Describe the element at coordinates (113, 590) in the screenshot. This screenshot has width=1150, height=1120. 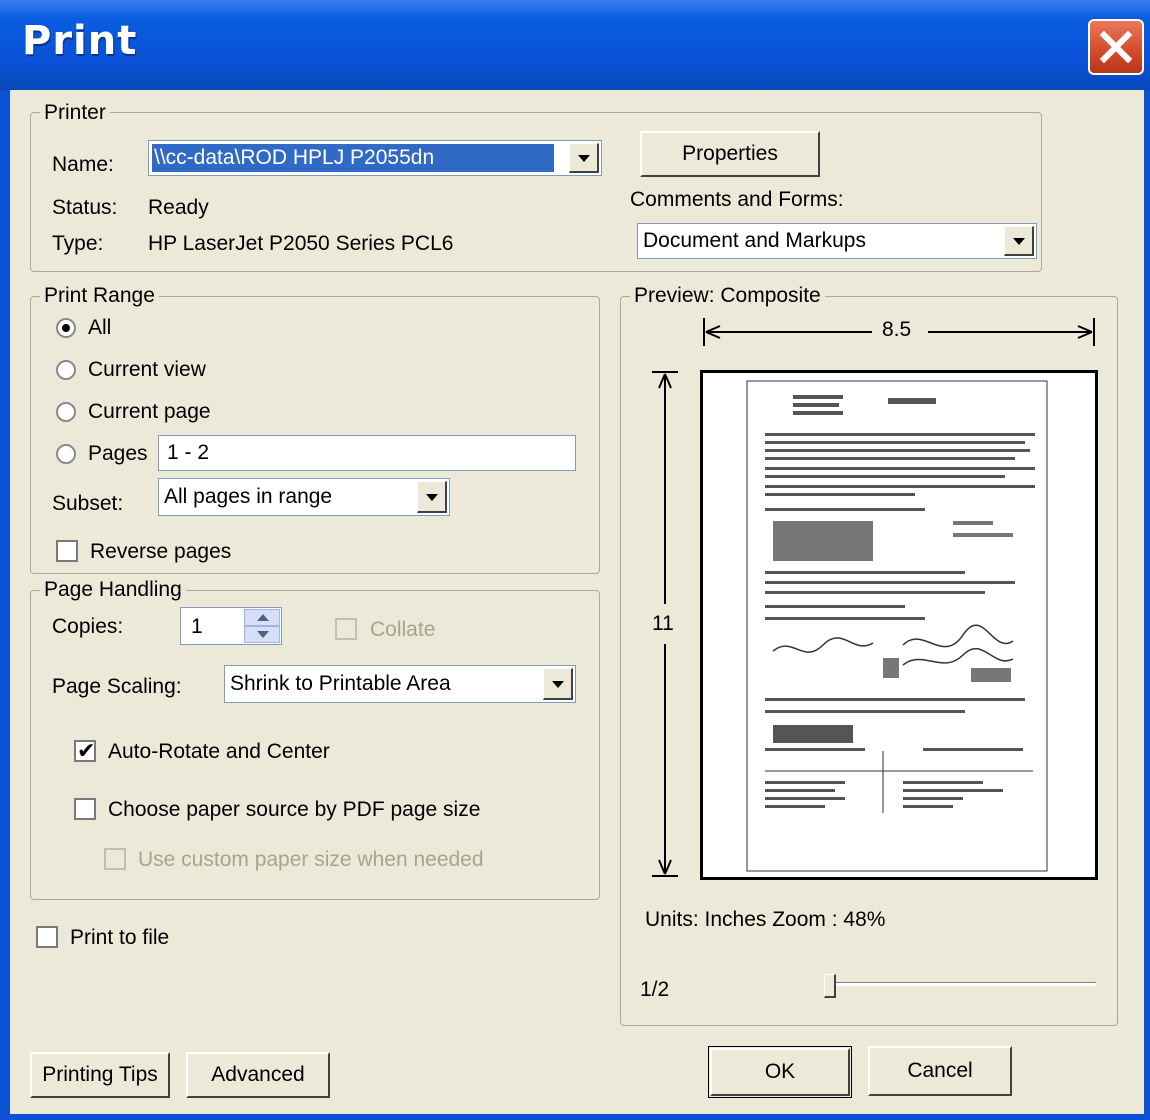
I see `page-handling-label: Page Handling` at that location.